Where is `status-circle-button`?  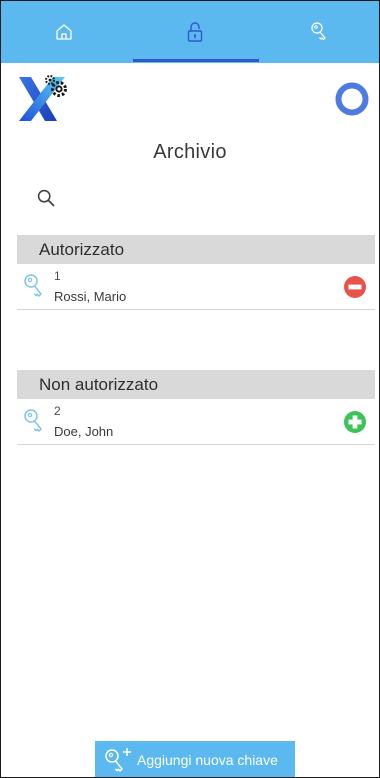 status-circle-button is located at coordinates (352, 99).